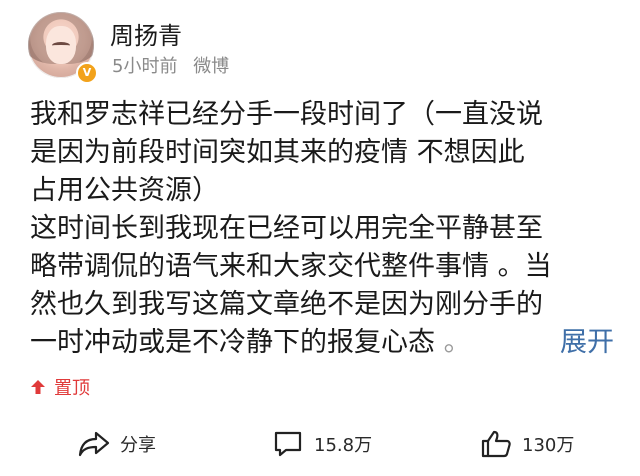  I want to click on like-button: 130万, so click(527, 444).